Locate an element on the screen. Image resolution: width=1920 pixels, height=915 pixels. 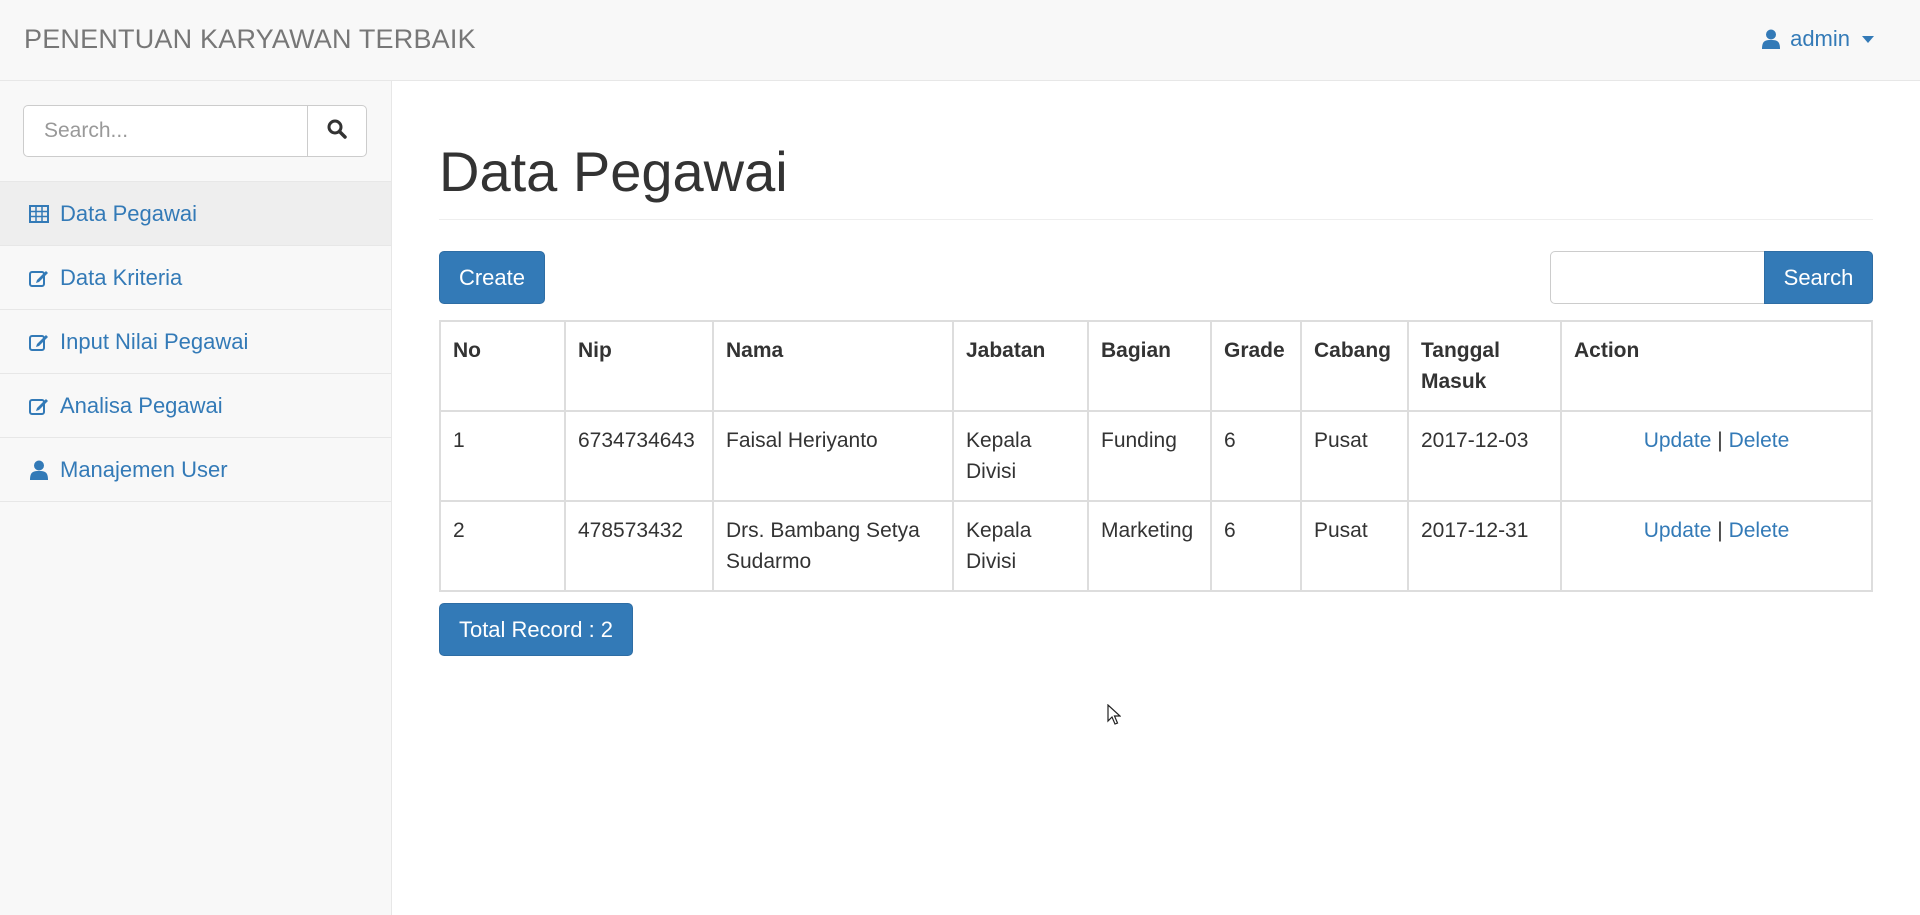
sidebar-search-button is located at coordinates (337, 131).